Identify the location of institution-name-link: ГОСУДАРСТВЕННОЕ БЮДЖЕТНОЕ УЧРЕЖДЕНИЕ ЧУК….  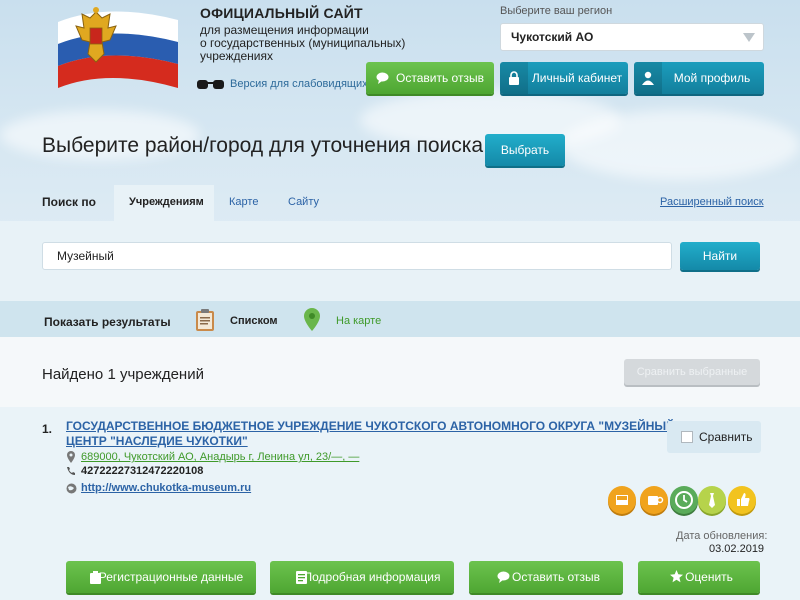
(370, 434).